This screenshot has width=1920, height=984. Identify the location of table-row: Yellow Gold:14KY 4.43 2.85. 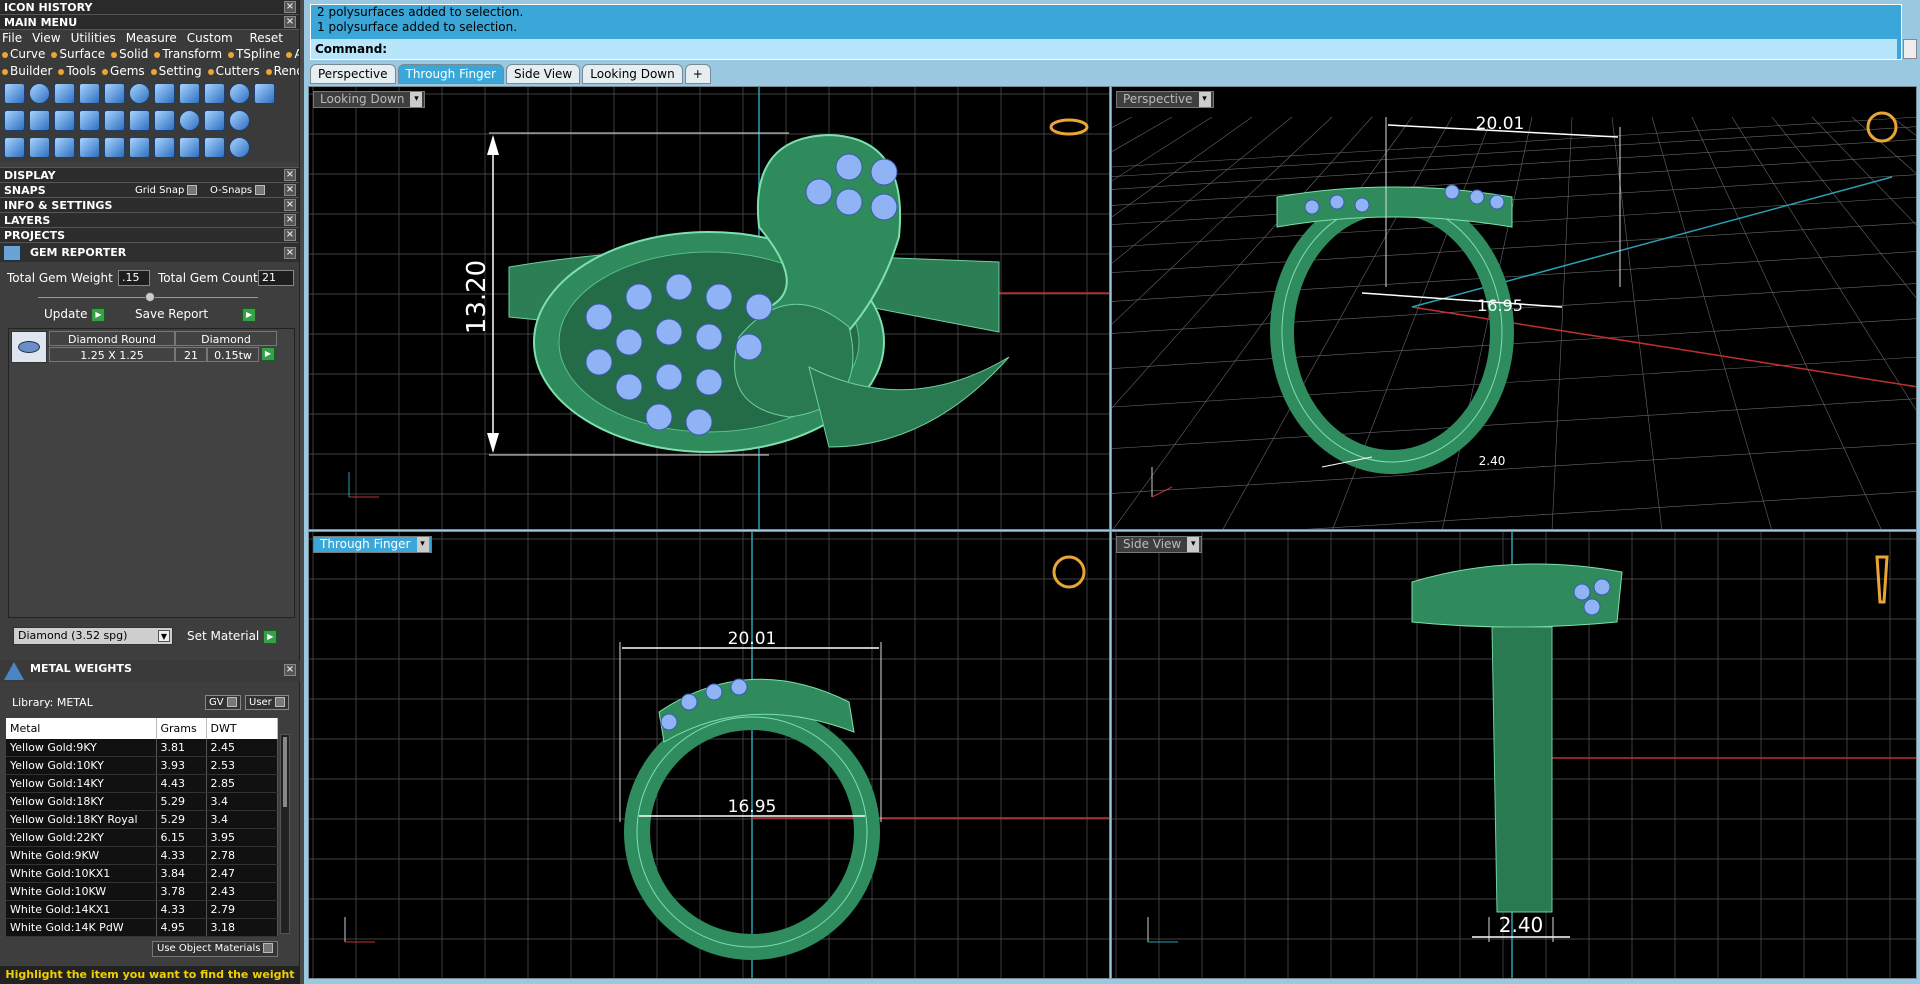
(142, 783).